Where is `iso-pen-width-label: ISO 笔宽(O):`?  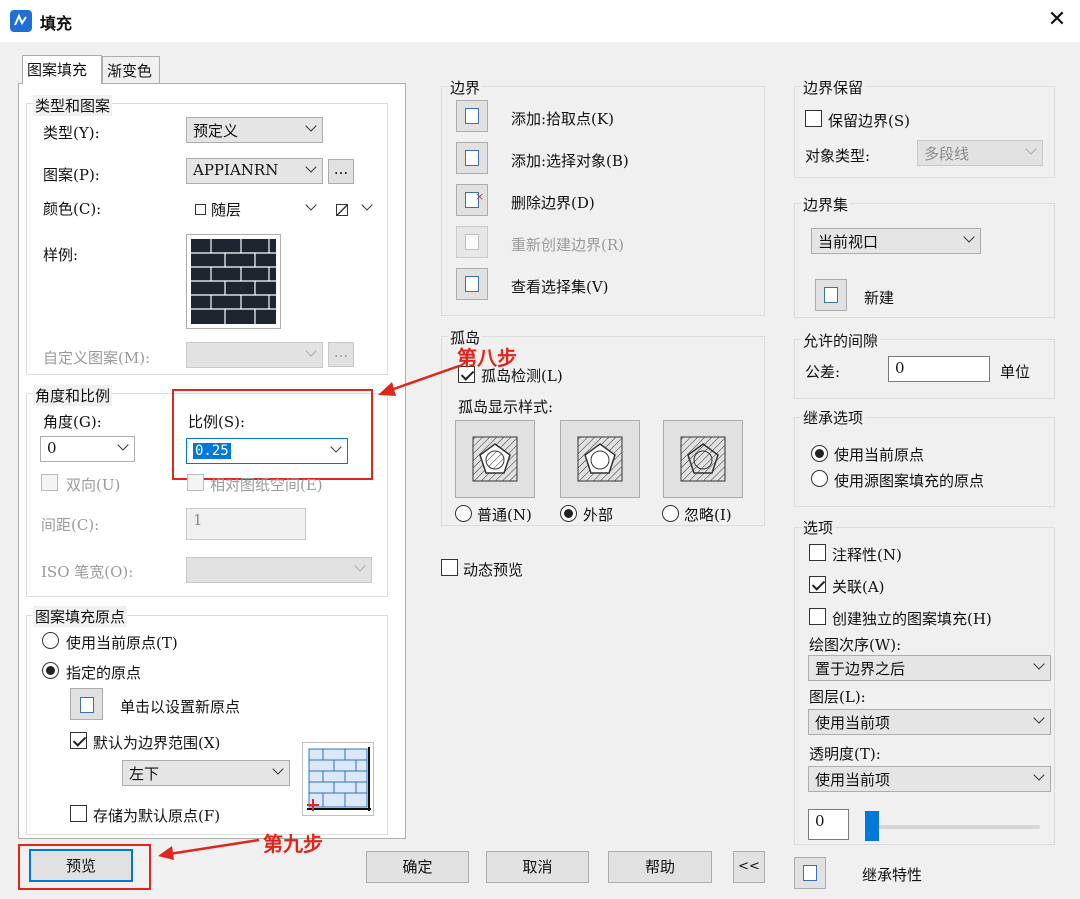 iso-pen-width-label: ISO 笔宽(O): is located at coordinates (87, 572).